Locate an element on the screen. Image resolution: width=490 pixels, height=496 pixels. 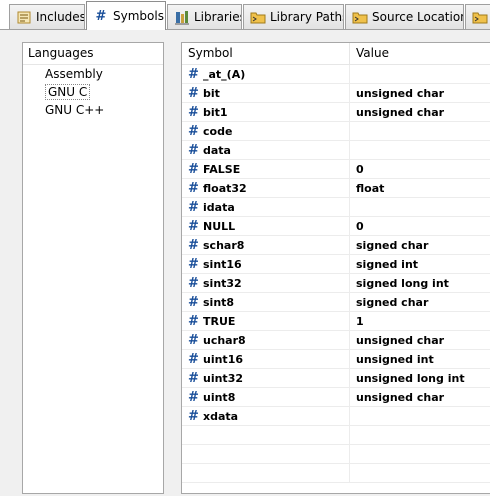
table-row: # TRUE 1 is located at coordinates (336, 321).